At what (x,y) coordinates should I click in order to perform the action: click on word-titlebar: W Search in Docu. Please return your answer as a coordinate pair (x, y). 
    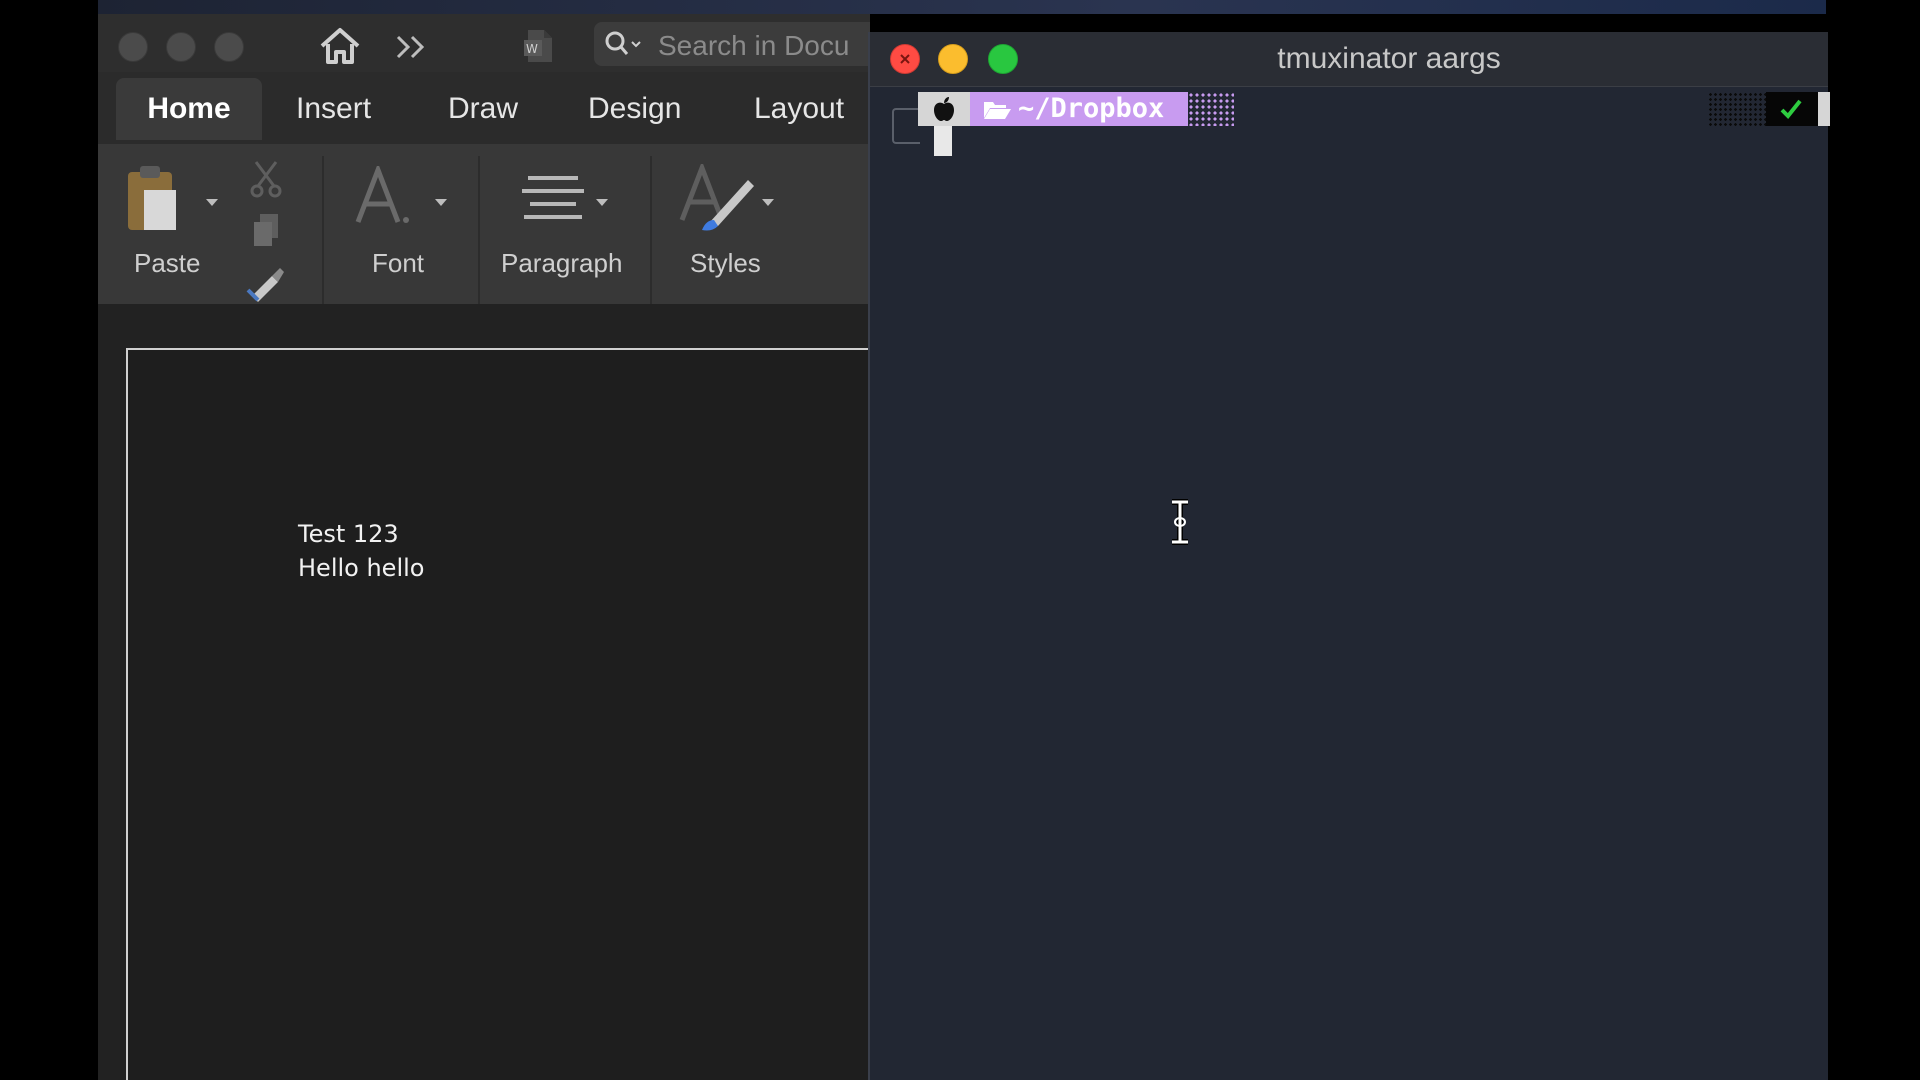
    Looking at the image, I should click on (484, 43).